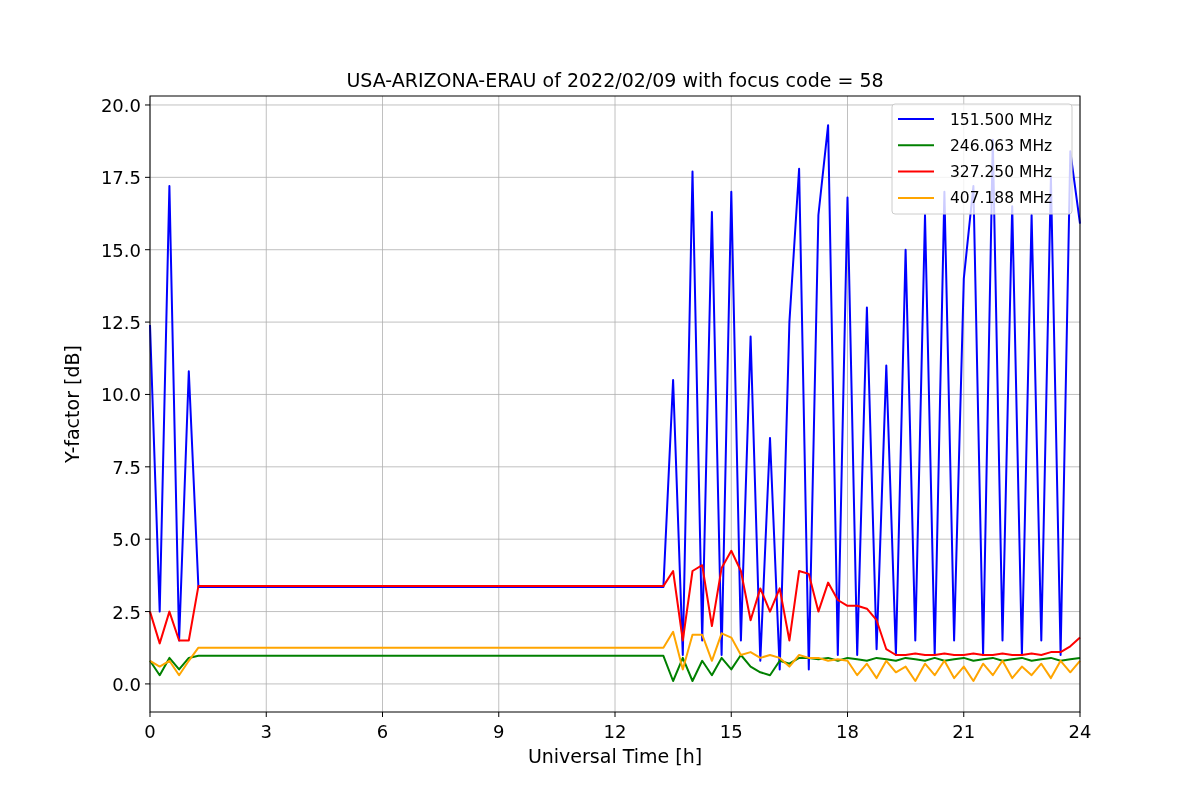  Describe the element at coordinates (126, 540) in the screenshot. I see `y-tick-label: 5.0` at that location.